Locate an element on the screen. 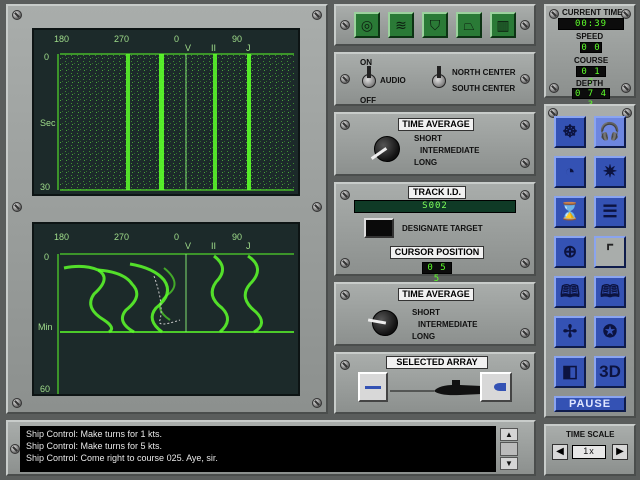 This screenshot has width=640, height=480. logbook-icon: 🕮 is located at coordinates (570, 292).